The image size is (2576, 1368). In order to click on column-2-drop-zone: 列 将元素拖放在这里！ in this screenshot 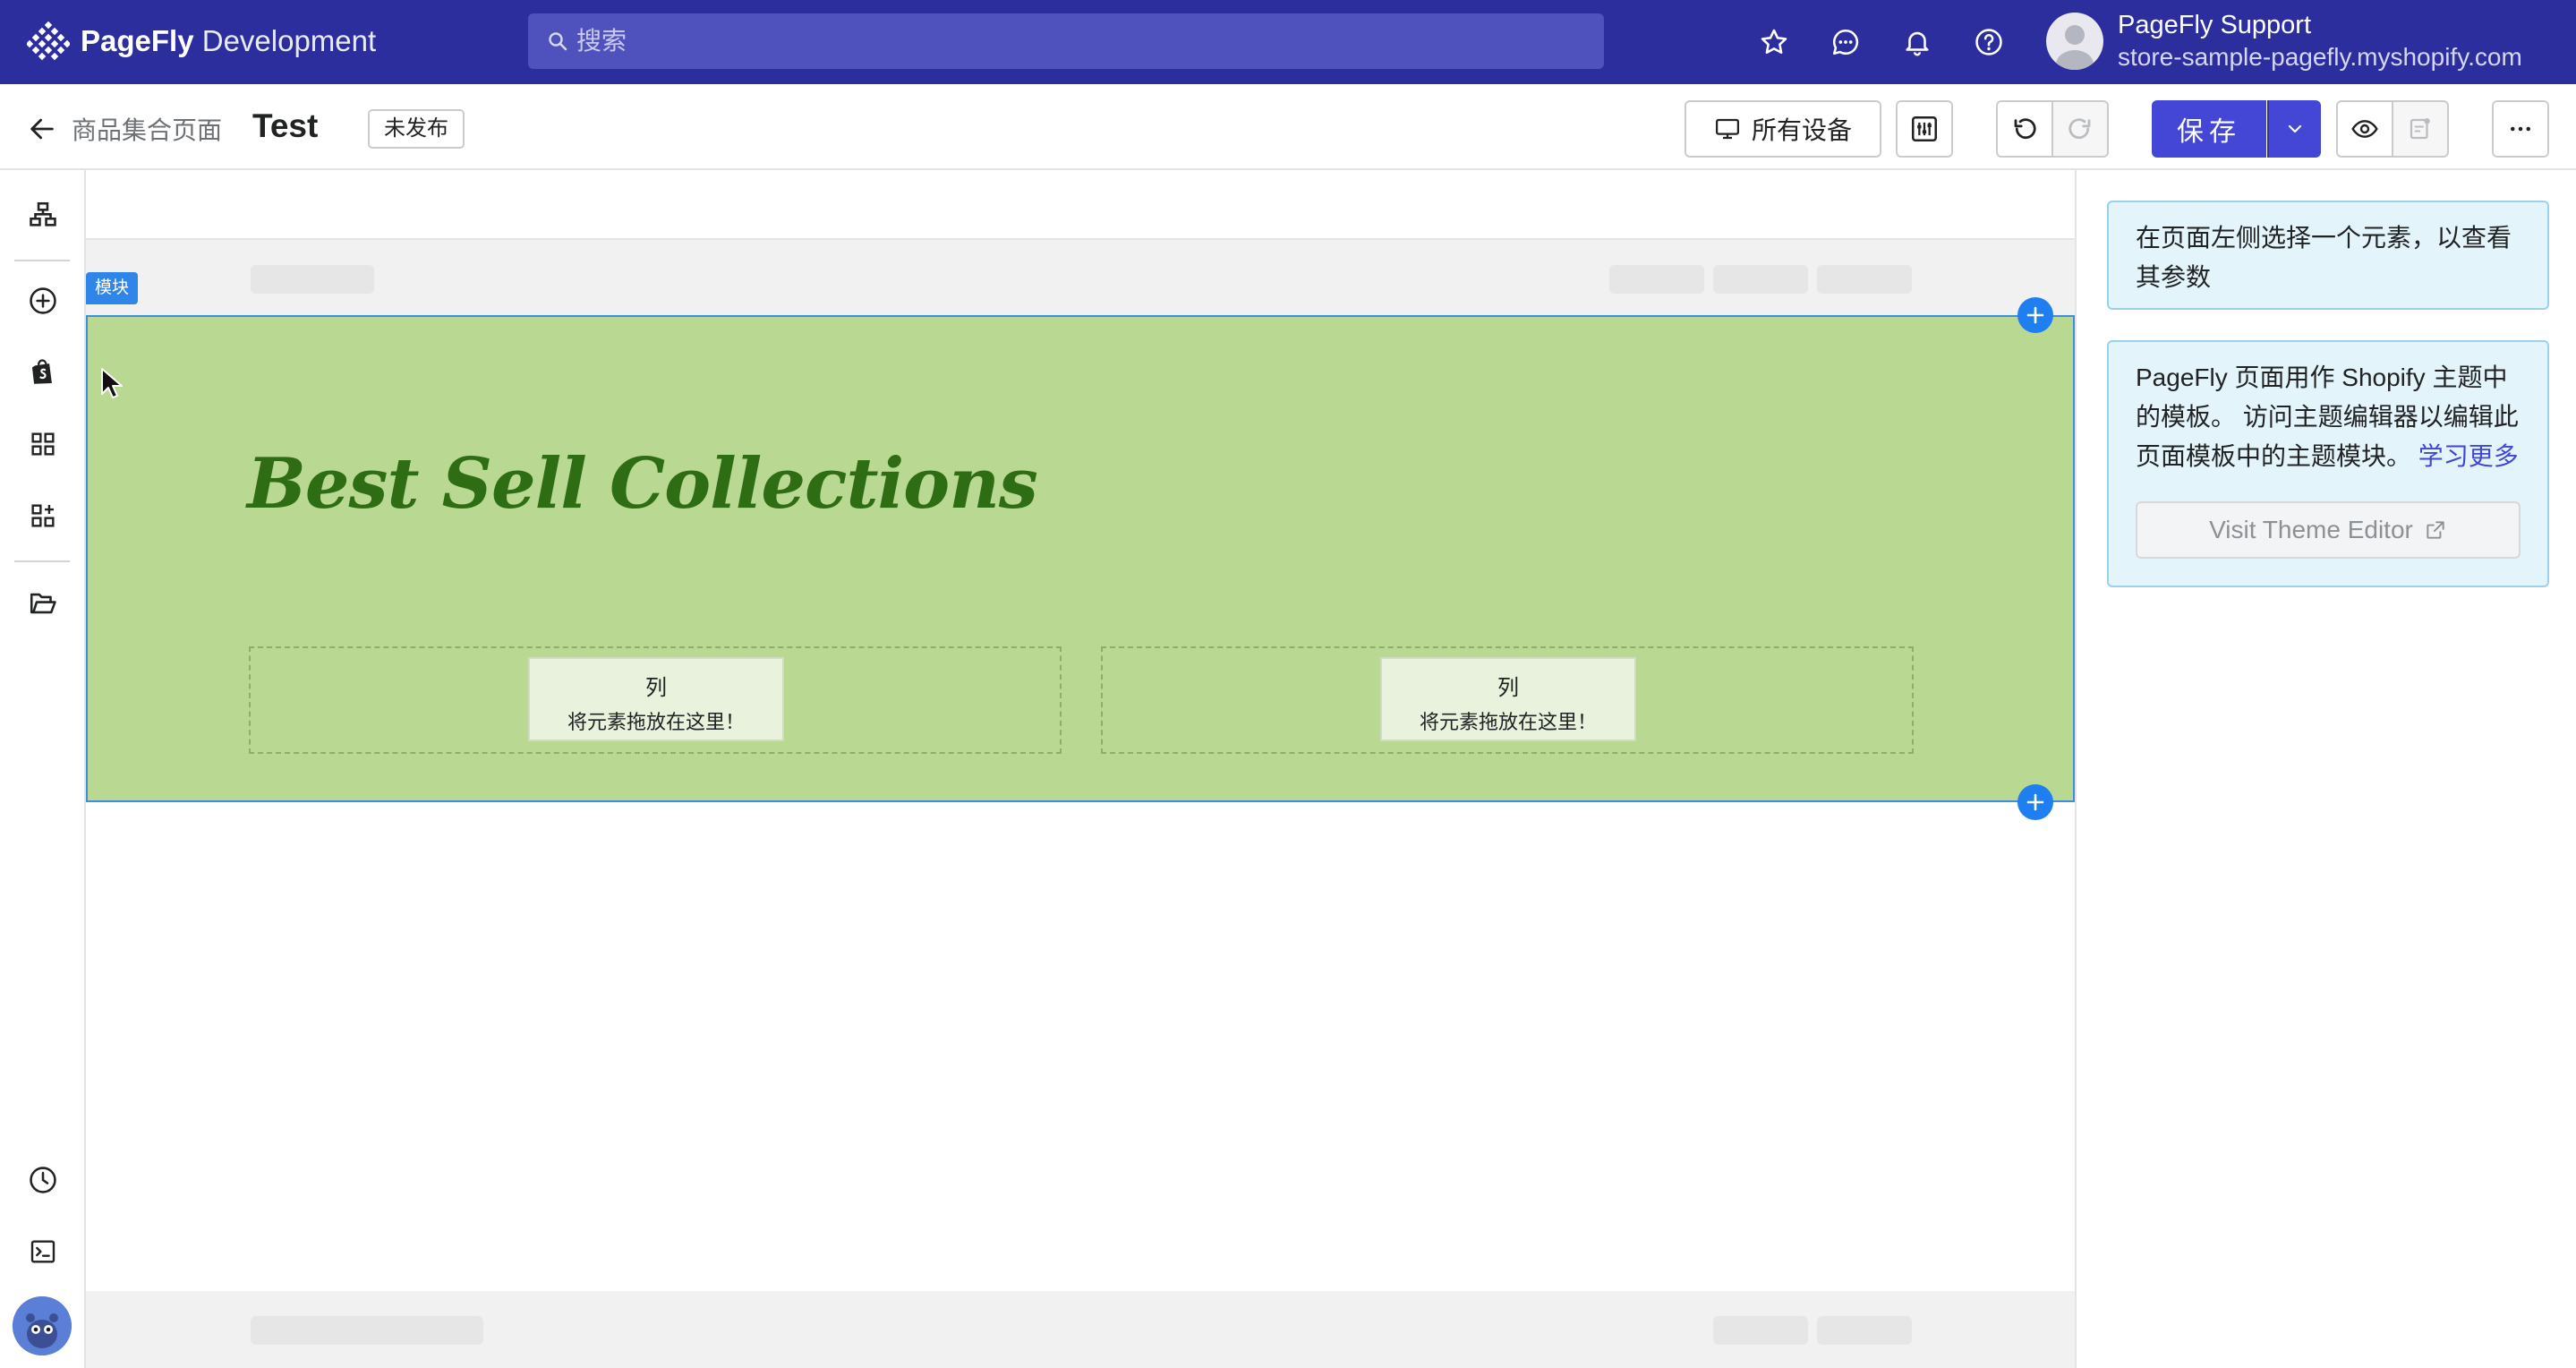, I will do `click(1508, 699)`.